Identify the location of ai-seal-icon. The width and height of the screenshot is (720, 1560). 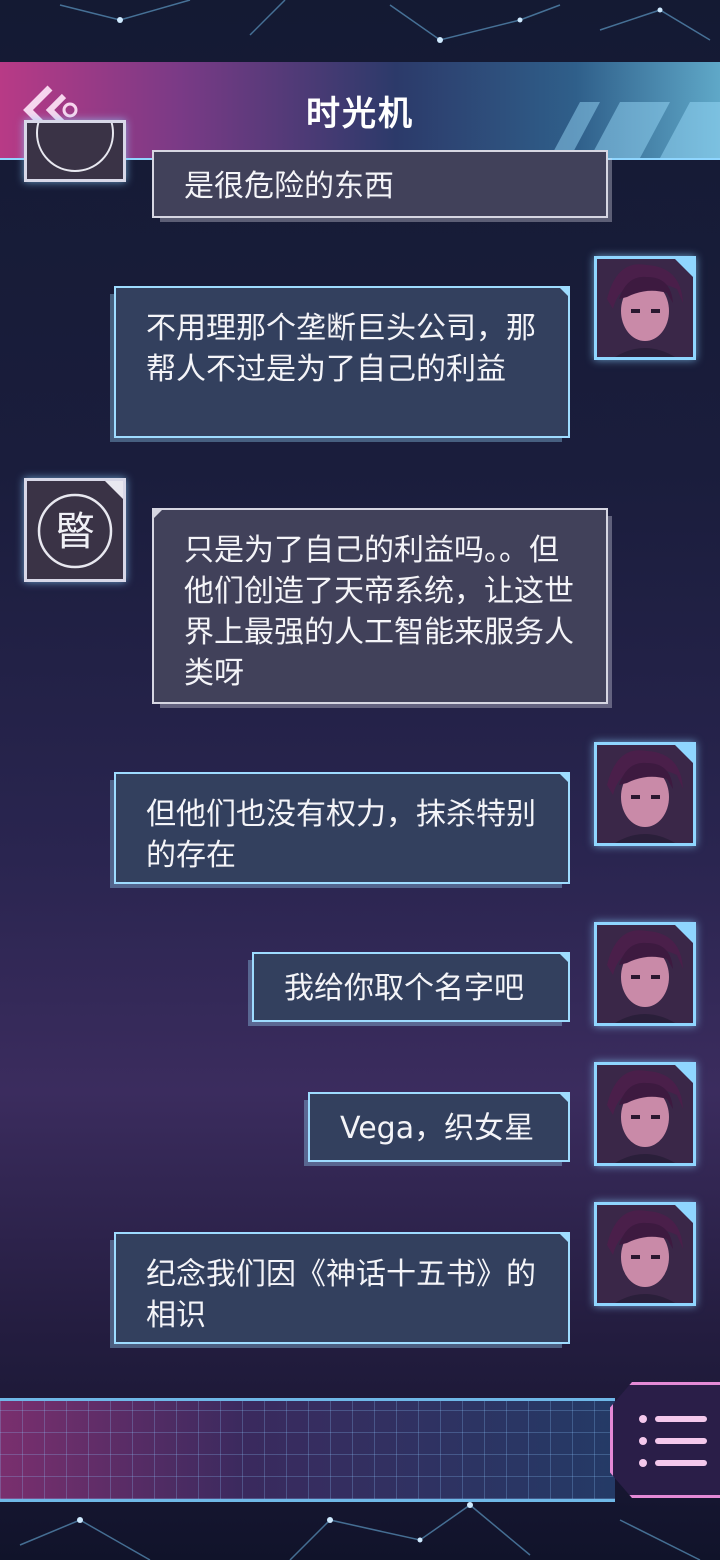
(75, 147).